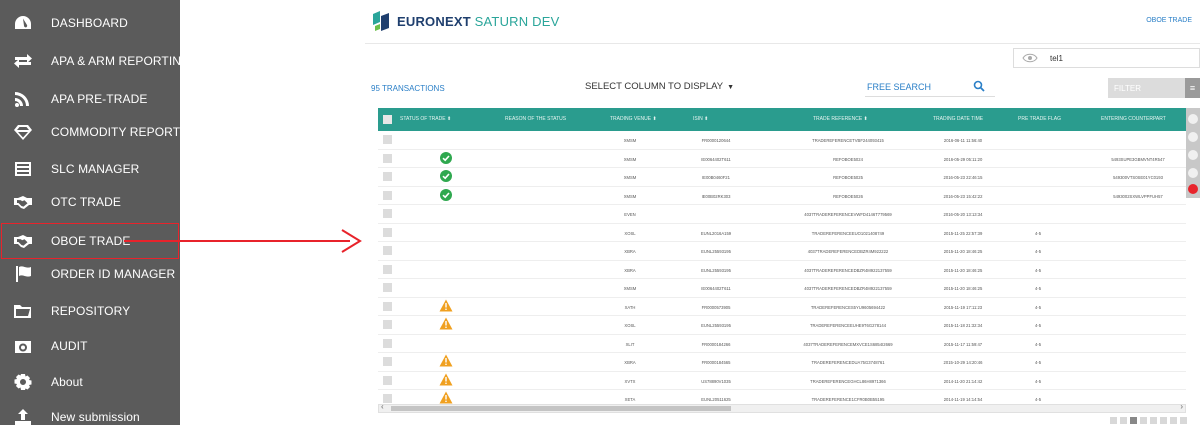 This screenshot has width=1200, height=425. What do you see at coordinates (387, 119) in the screenshot?
I see `select-all-checkbox` at bounding box center [387, 119].